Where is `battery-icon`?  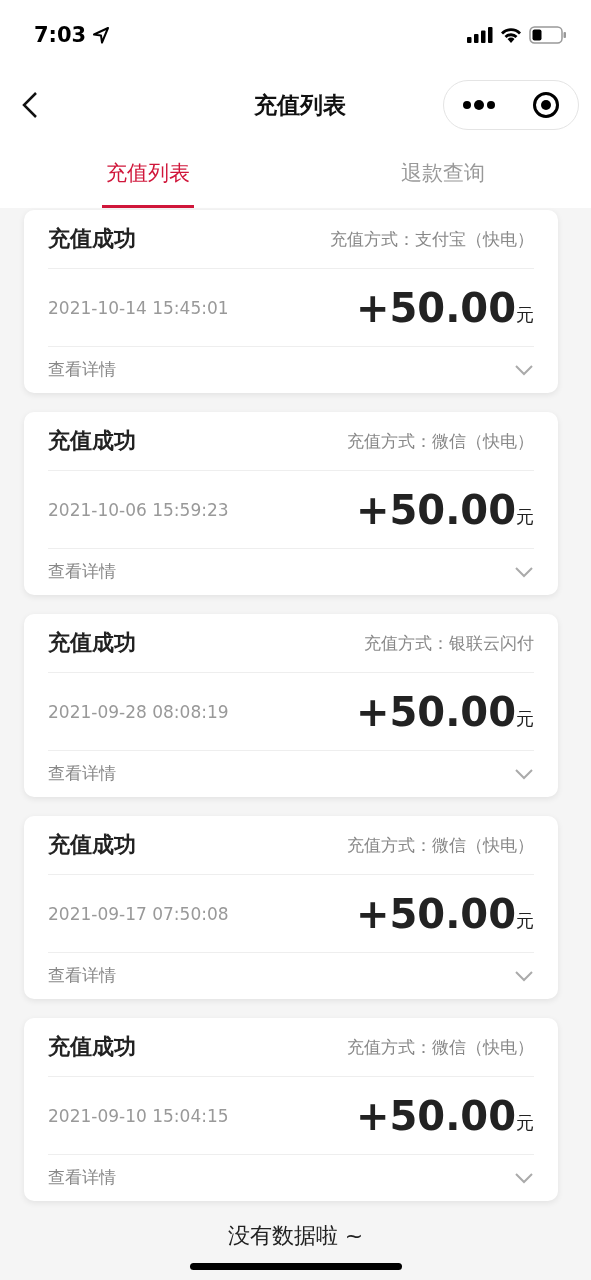 battery-icon is located at coordinates (548, 35).